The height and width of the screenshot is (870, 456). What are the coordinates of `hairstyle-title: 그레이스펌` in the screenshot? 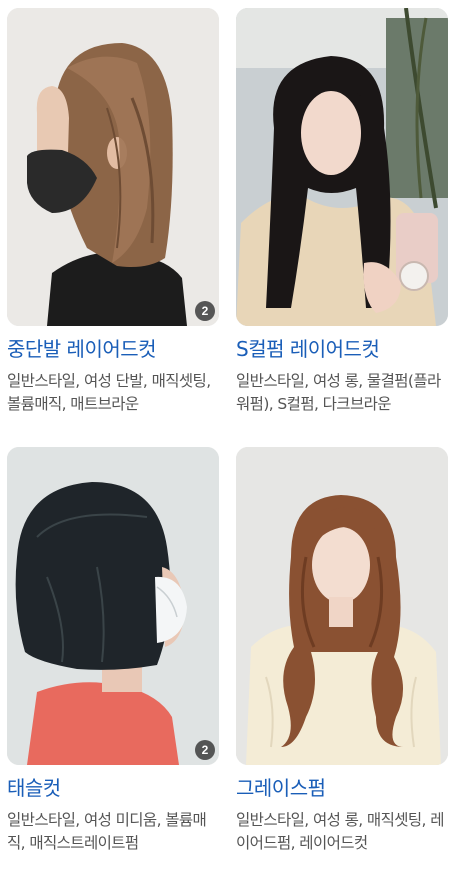 It's located at (342, 788).